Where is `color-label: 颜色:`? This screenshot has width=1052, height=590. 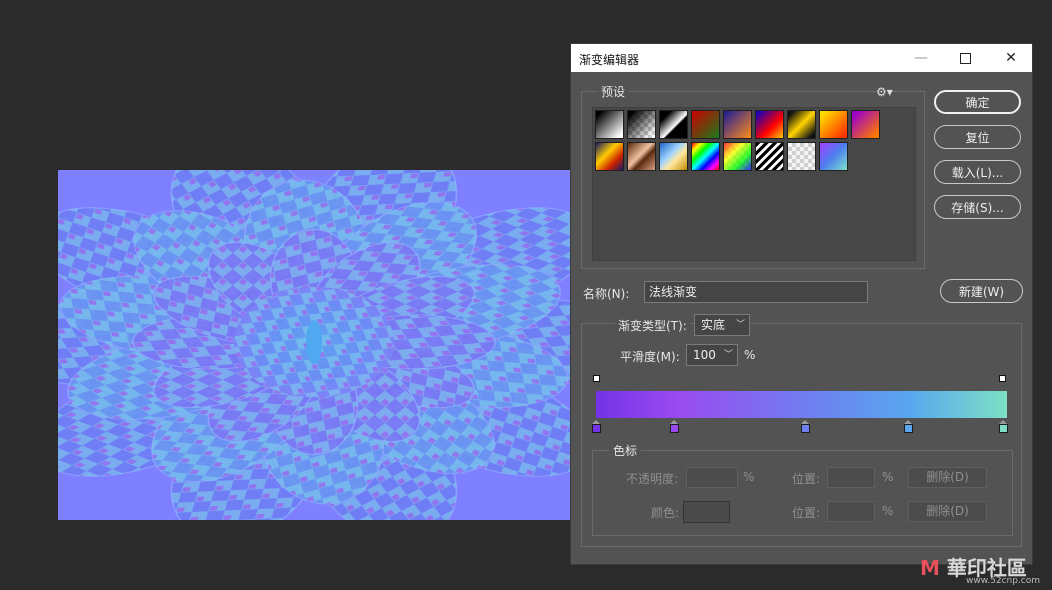 color-label: 颜色: is located at coordinates (665, 513).